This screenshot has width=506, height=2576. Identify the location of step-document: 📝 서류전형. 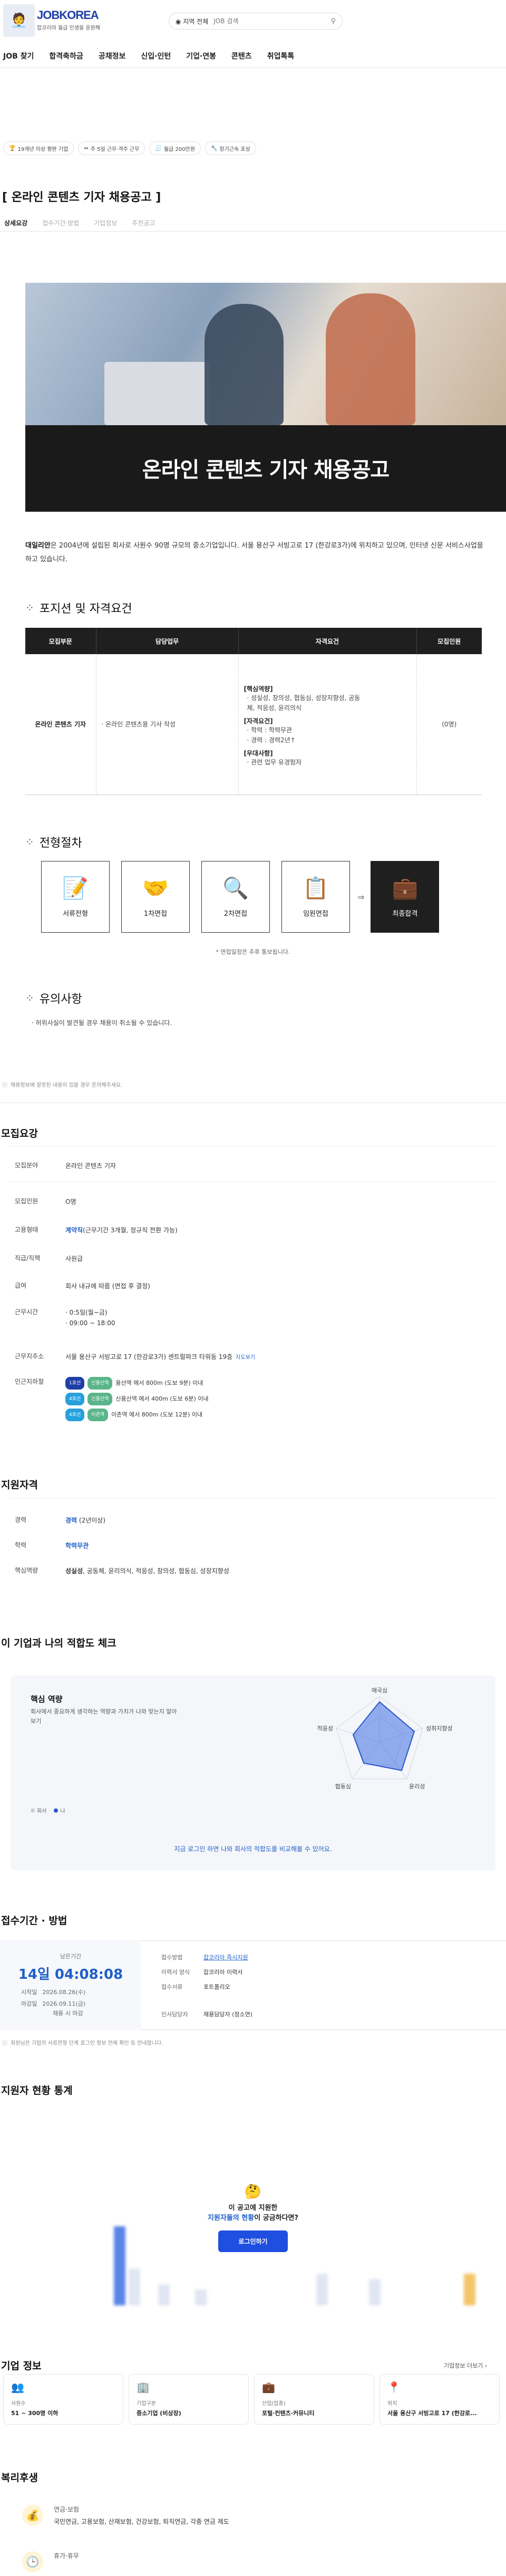
(75, 897).